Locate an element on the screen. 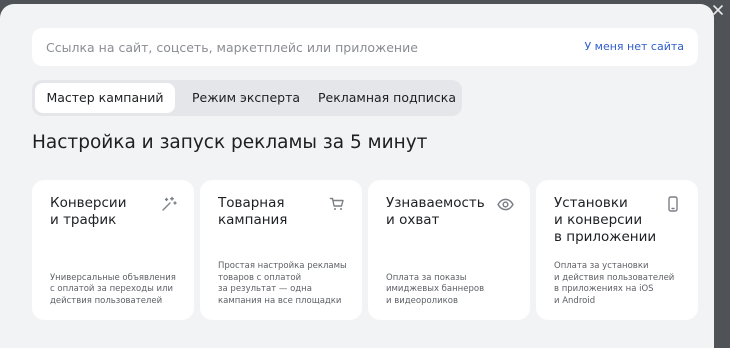  card-title: Конверсии и трафик is located at coordinates (88, 211).